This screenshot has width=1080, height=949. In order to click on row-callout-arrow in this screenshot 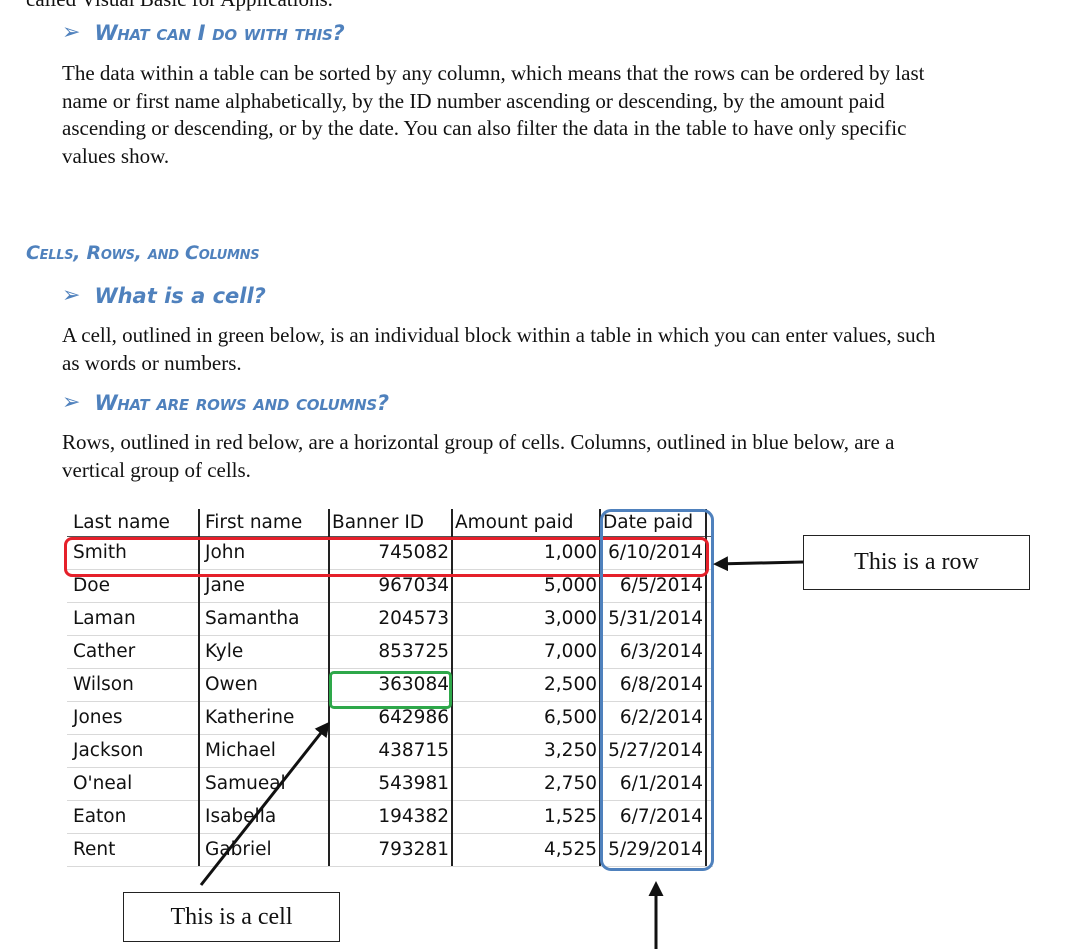, I will do `click(758, 564)`.